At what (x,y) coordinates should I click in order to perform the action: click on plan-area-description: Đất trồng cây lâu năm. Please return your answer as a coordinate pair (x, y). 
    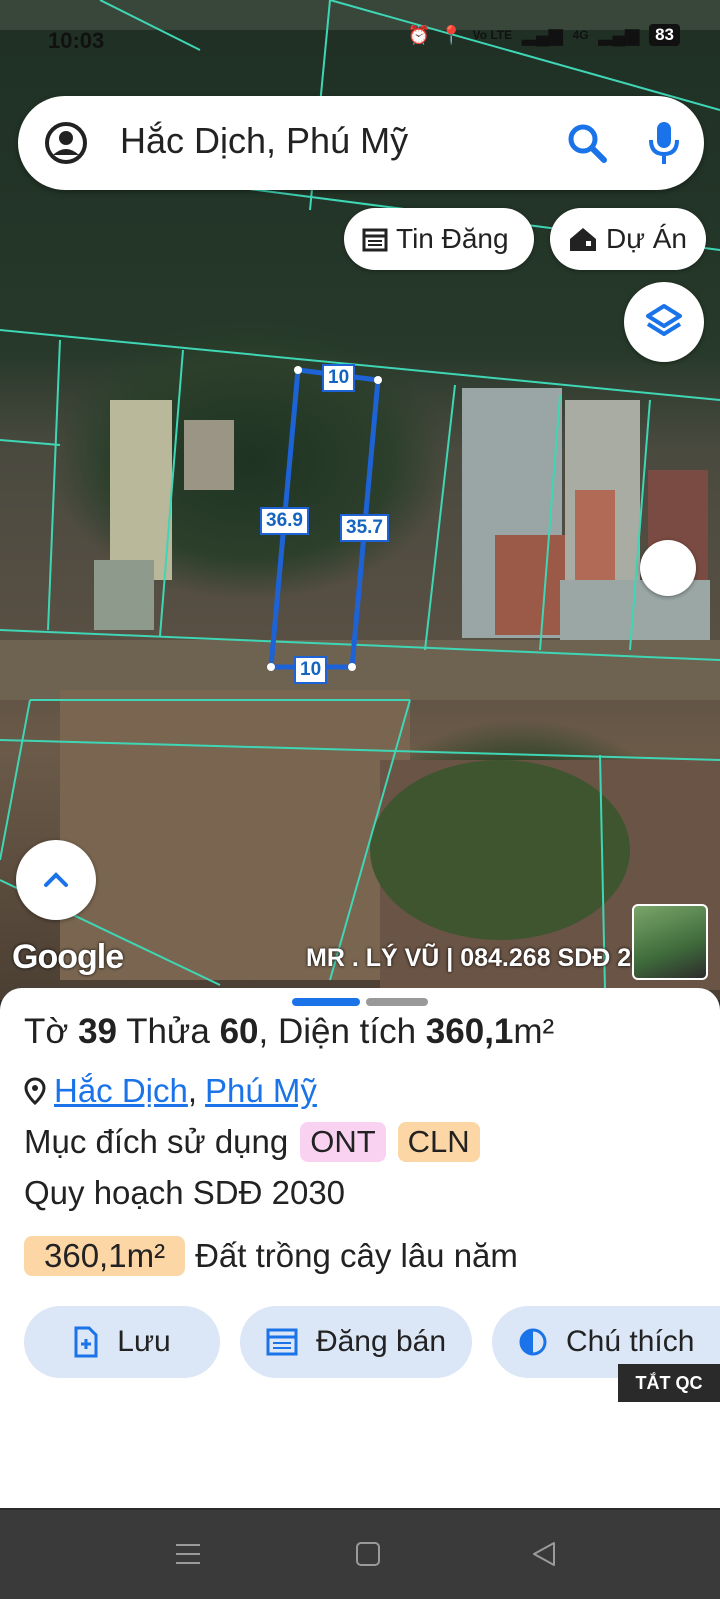
    Looking at the image, I should click on (356, 1255).